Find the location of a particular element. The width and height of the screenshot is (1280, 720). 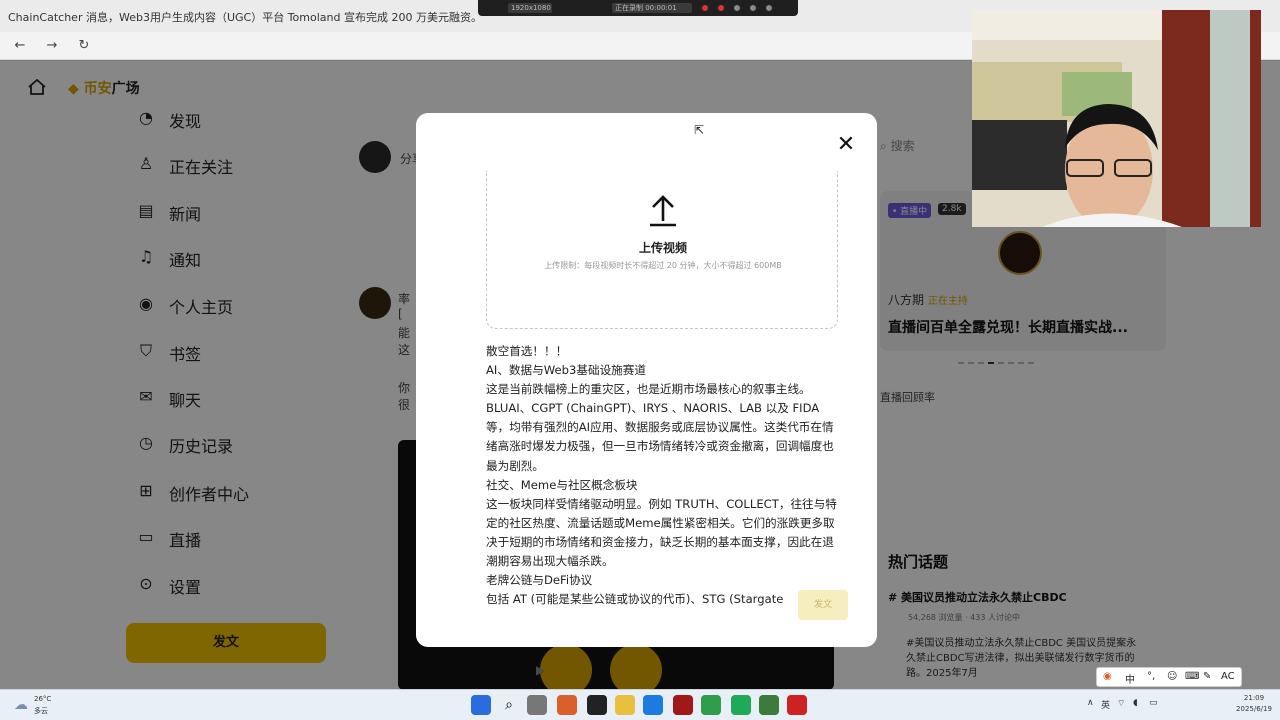

wechat-icon is located at coordinates (769, 705).